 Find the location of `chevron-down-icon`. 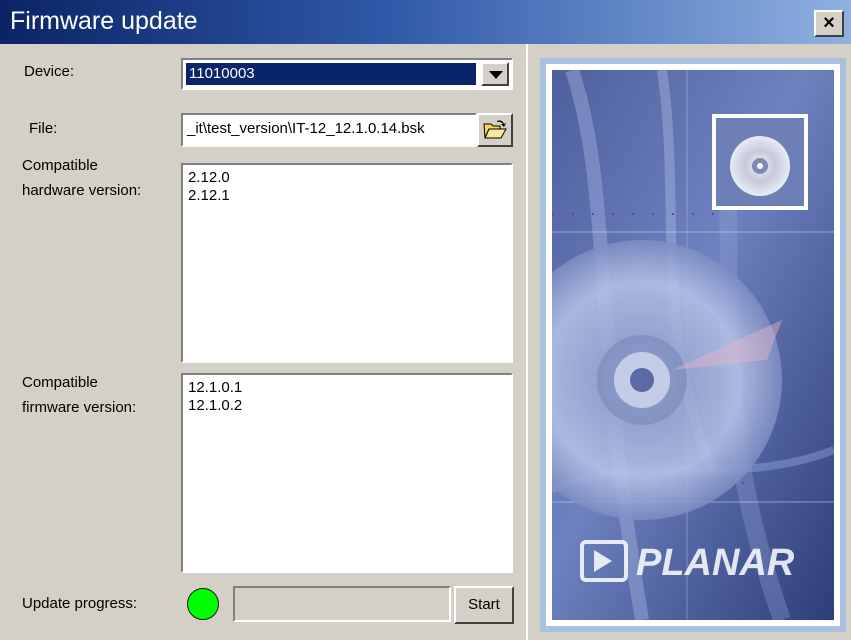

chevron-down-icon is located at coordinates (496, 75).